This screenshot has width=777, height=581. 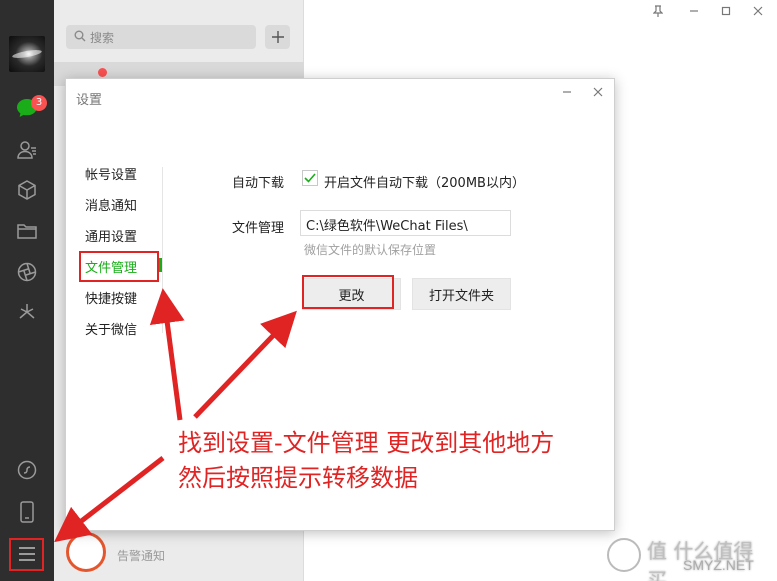 I want to click on unread-dot, so click(x=102, y=72).